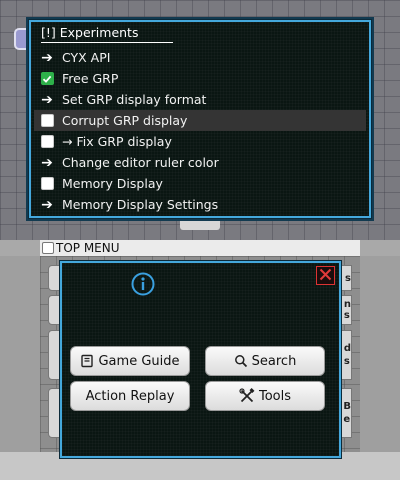  I want to click on action-replay-label: Action Replay, so click(130, 396).